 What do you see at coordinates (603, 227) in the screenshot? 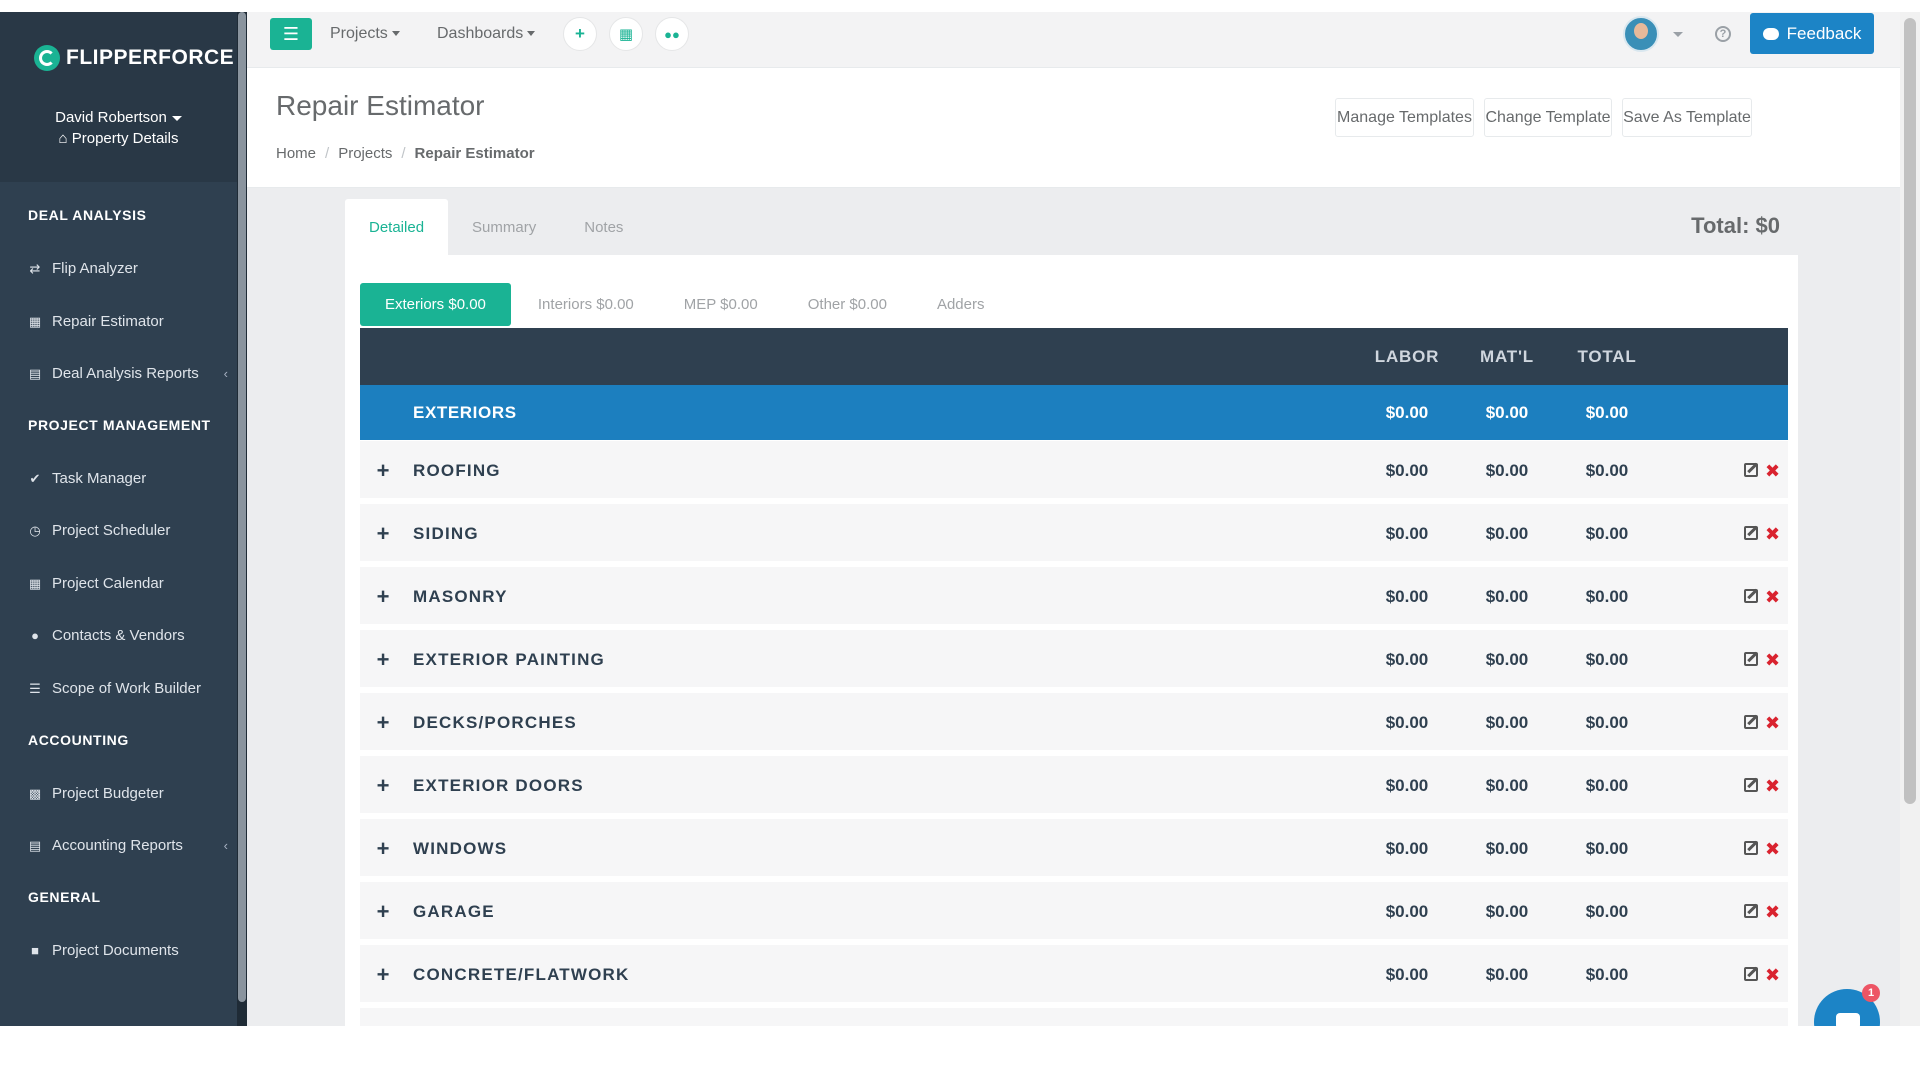
I see `tab-notes: Notes` at bounding box center [603, 227].